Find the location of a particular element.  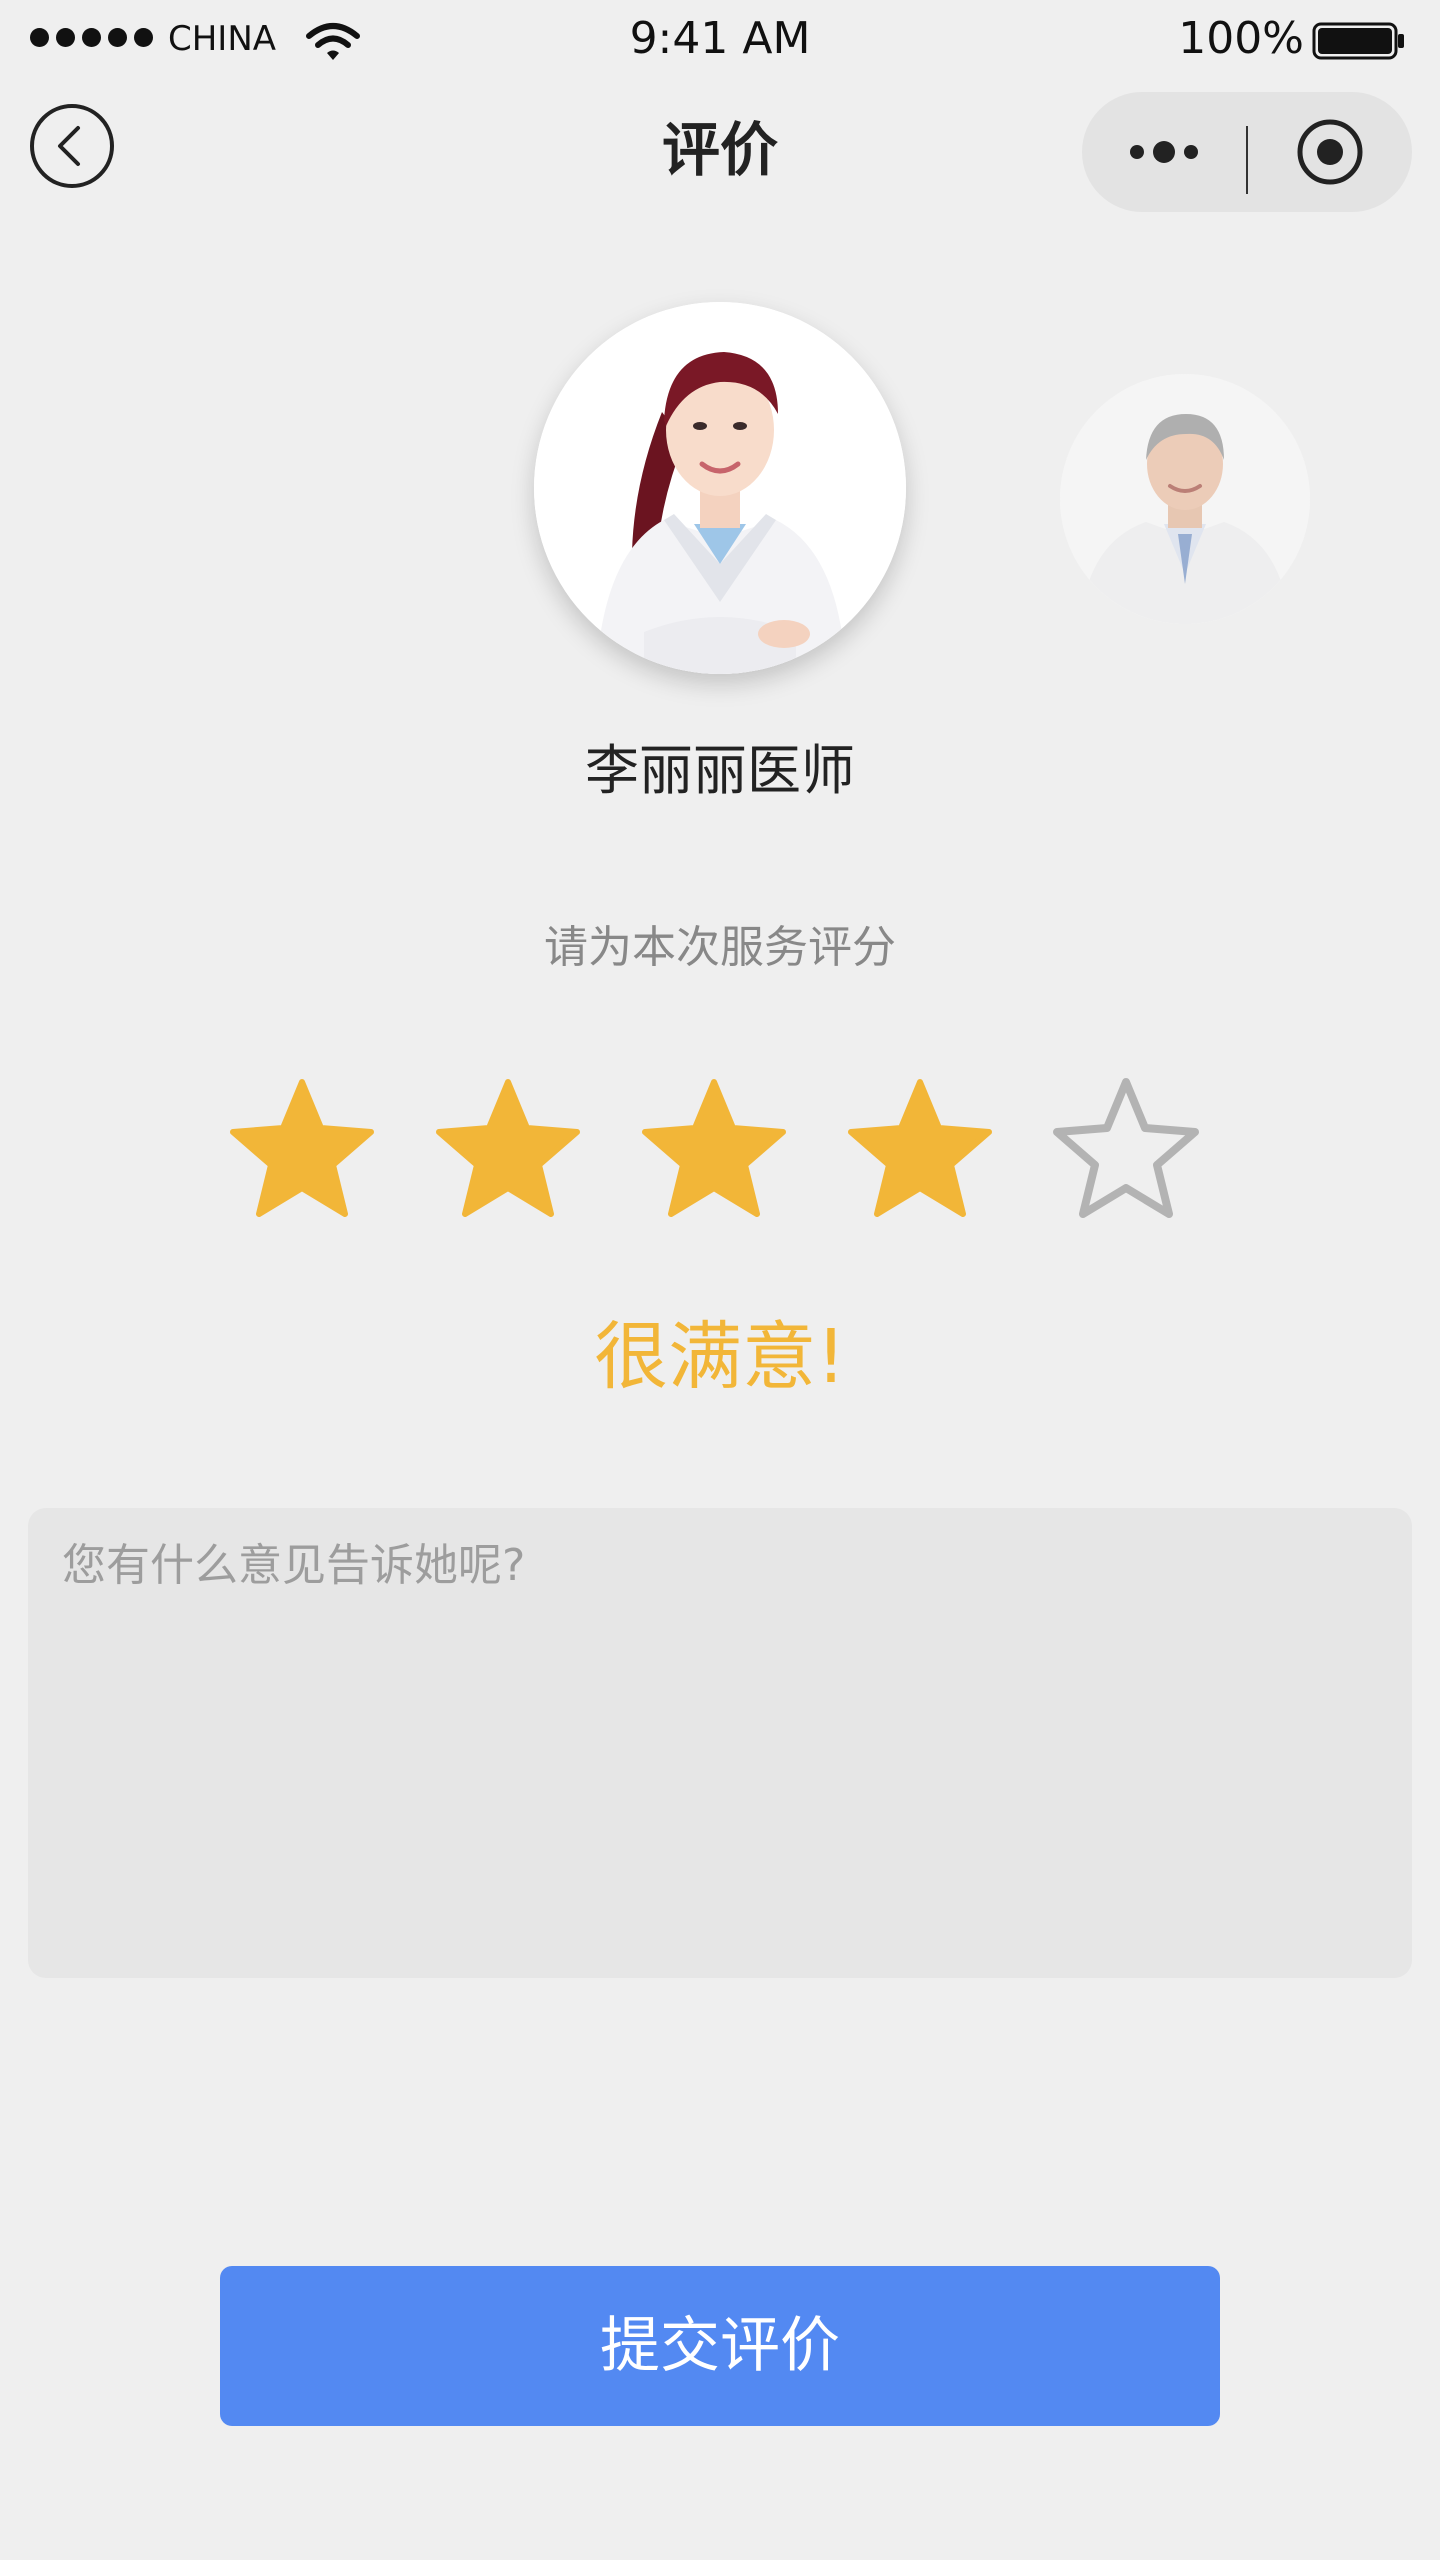

male-doctor-photo is located at coordinates (1185, 499).